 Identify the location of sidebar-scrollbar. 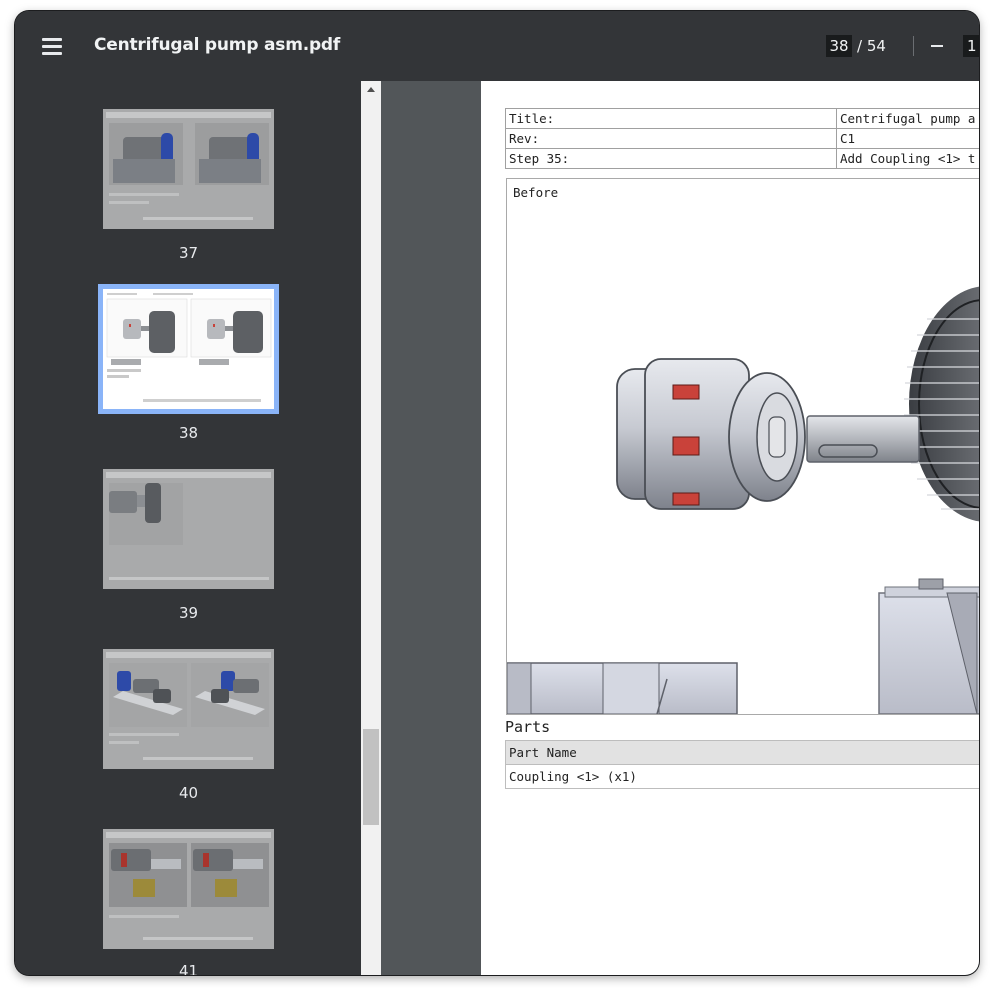
(371, 528).